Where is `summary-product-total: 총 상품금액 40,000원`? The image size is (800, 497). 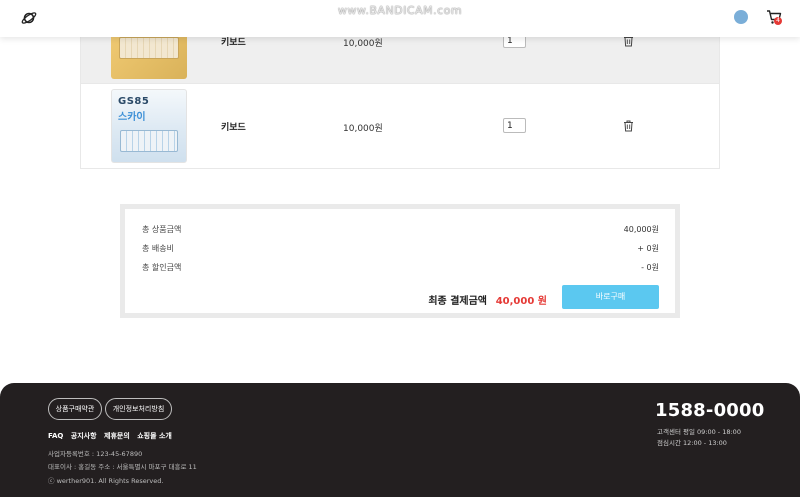 summary-product-total: 총 상품금액 40,000원 is located at coordinates (400, 229).